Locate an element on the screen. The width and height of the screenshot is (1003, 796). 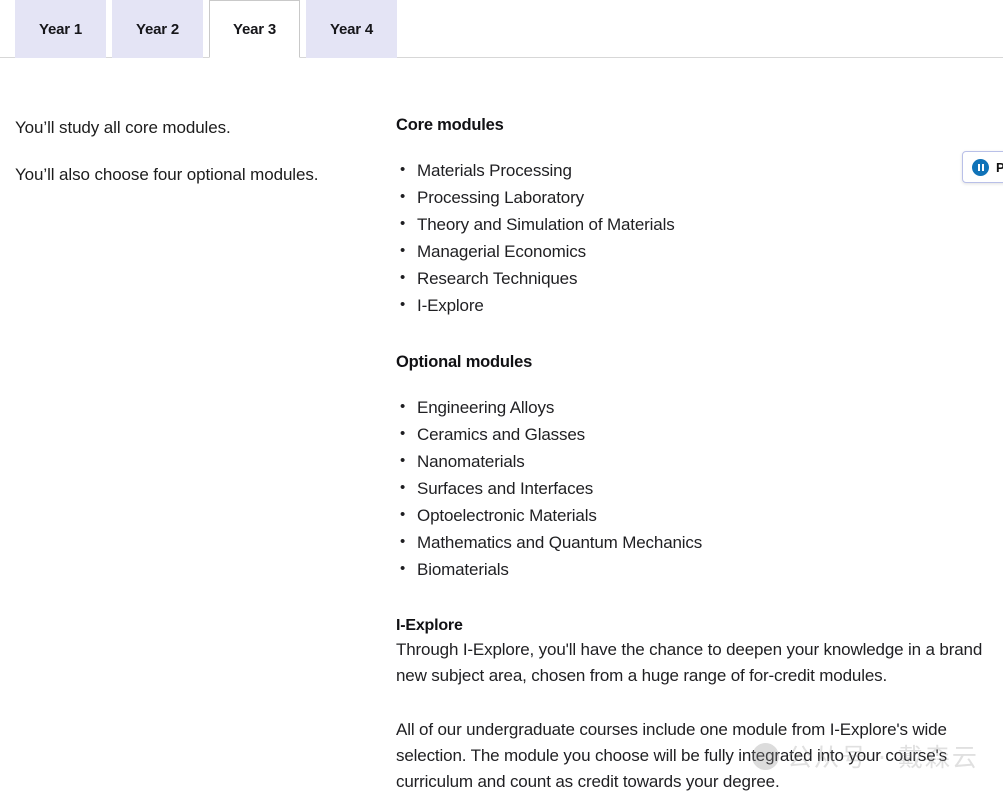
list-item: Theory and Simulation of Materials is located at coordinates (695, 224).